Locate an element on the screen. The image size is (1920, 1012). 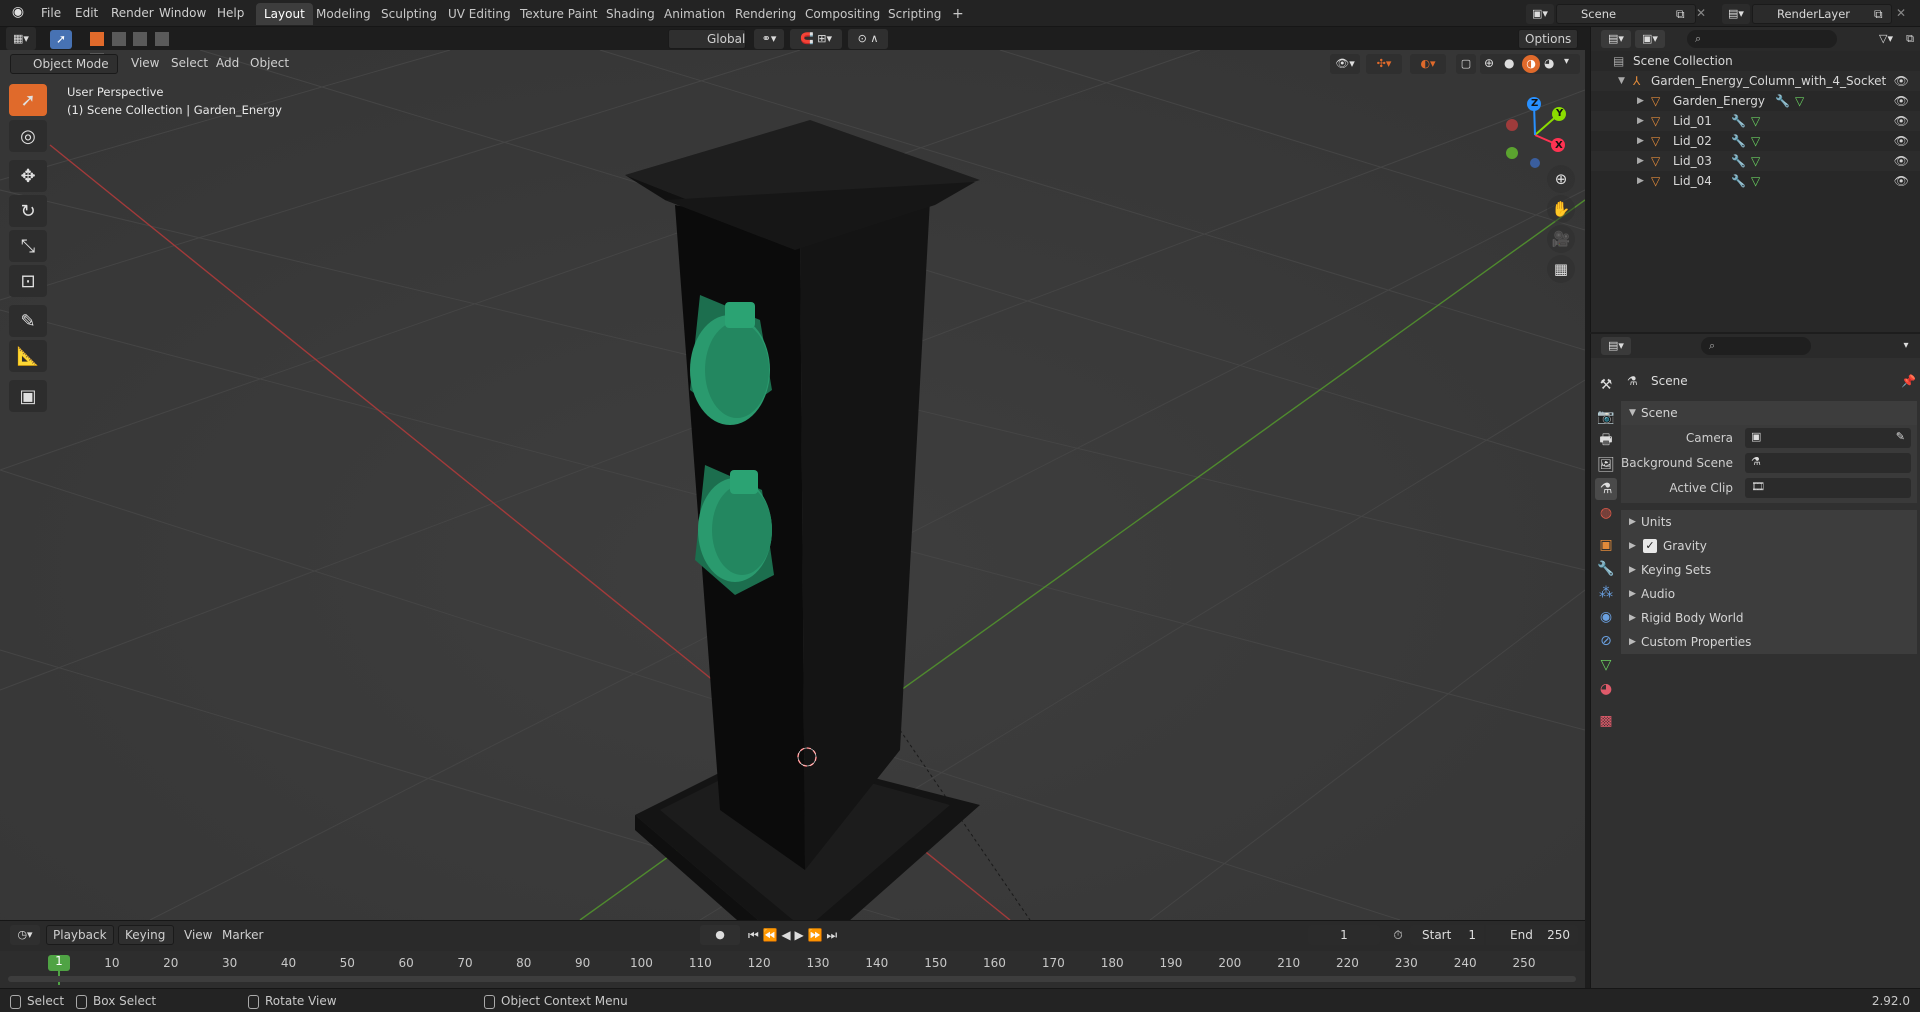
header-menu-add: Add is located at coordinates (227, 63).